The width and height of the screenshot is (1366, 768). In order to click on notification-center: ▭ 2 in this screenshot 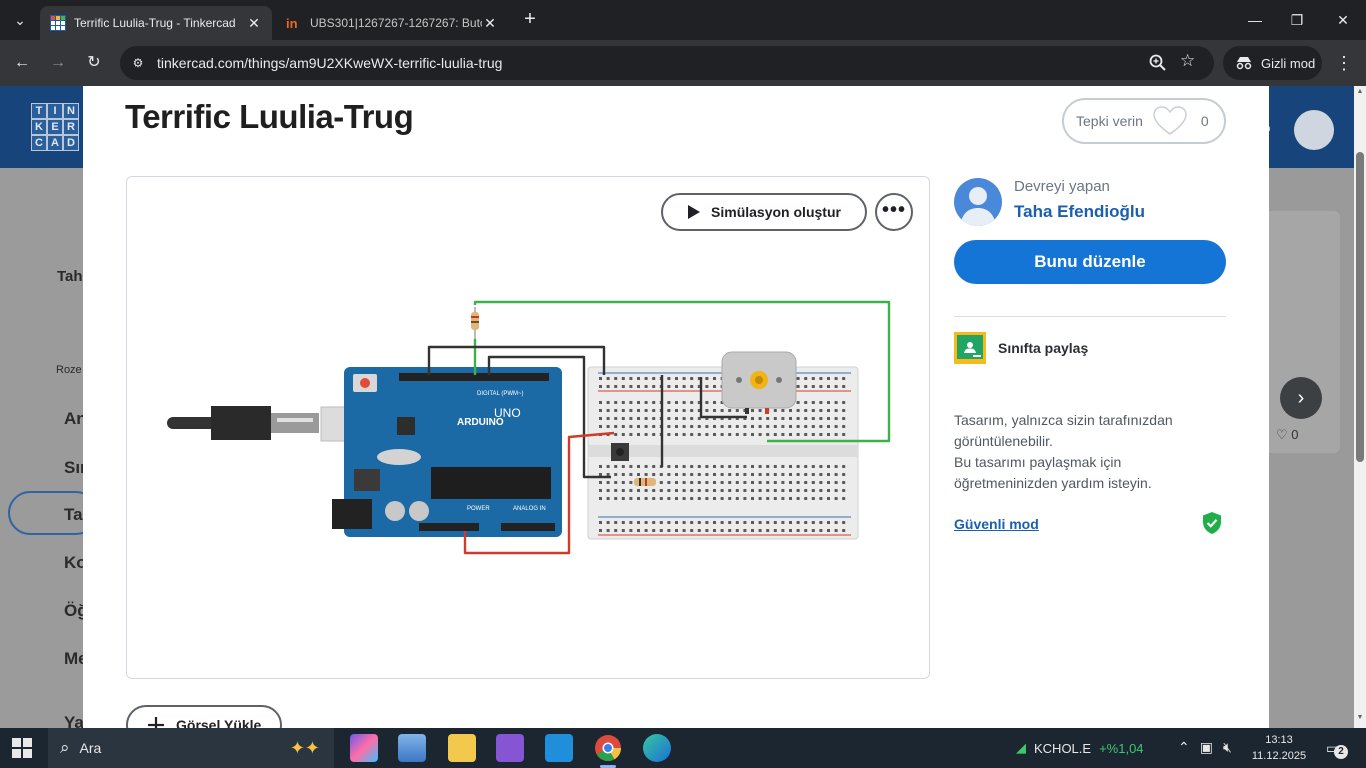, I will do `click(1337, 749)`.